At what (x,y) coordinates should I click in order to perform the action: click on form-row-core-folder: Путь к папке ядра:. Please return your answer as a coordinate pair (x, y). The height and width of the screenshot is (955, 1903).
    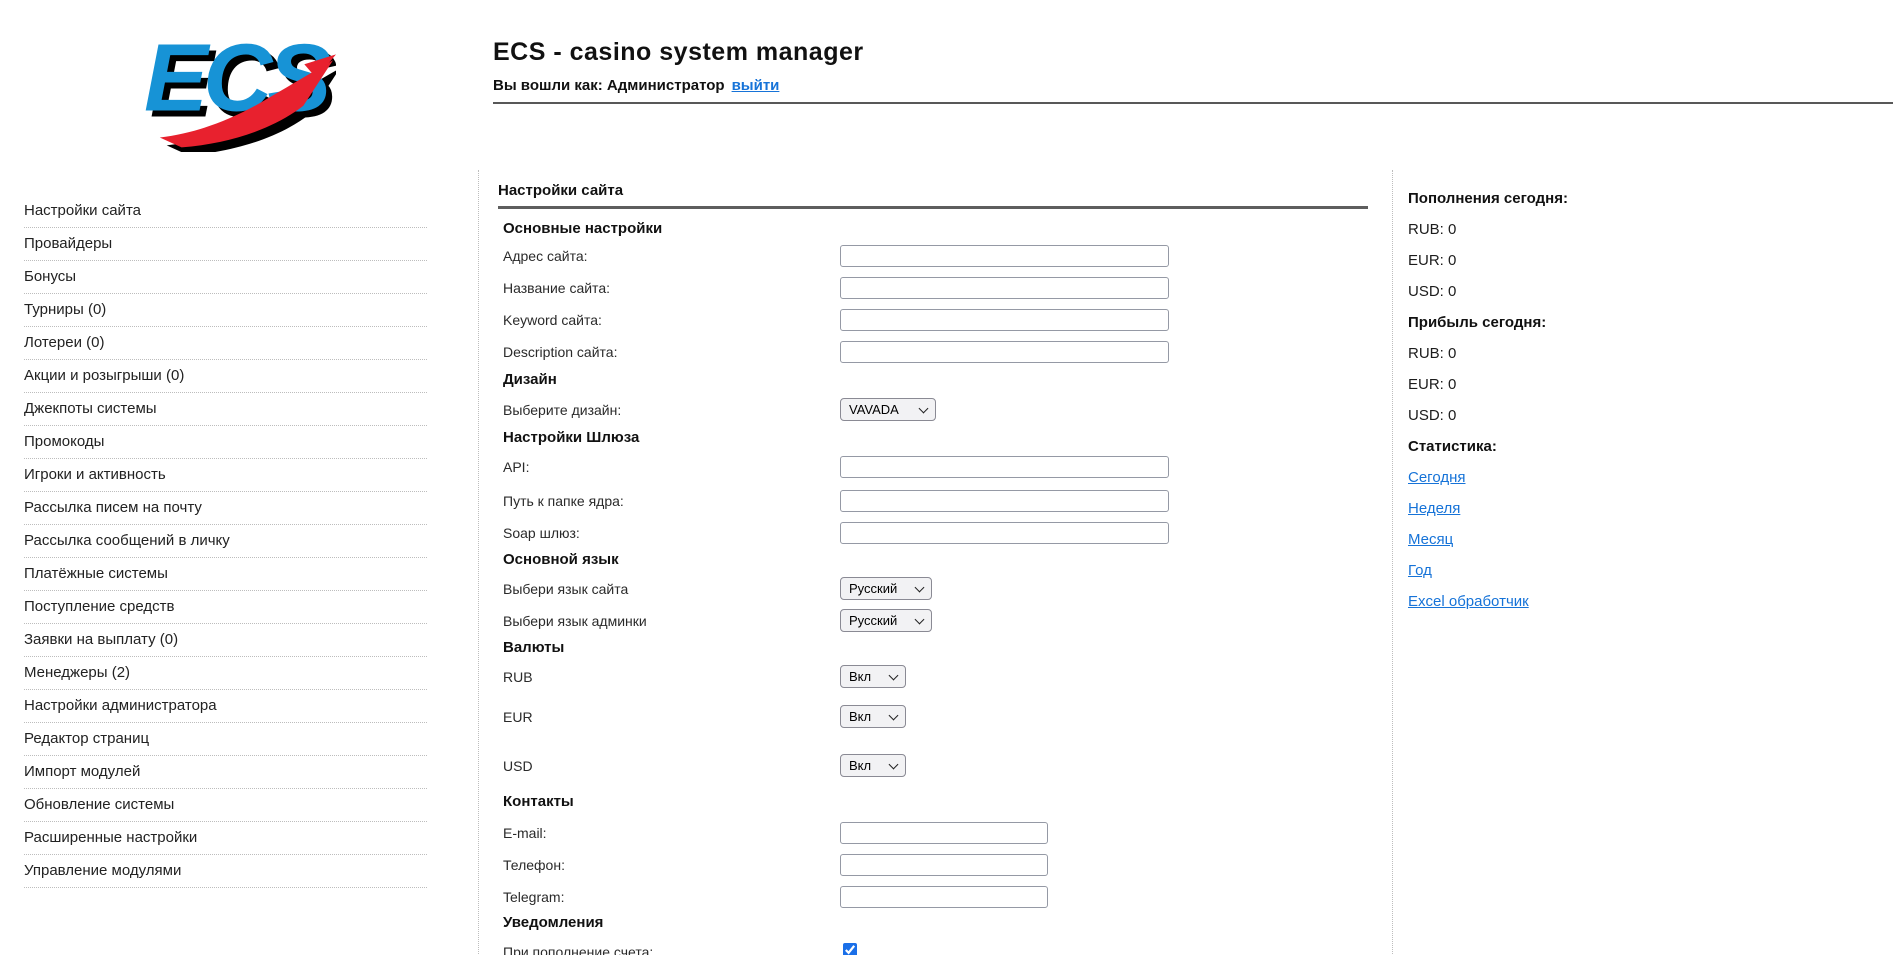
    Looking at the image, I should click on (863, 501).